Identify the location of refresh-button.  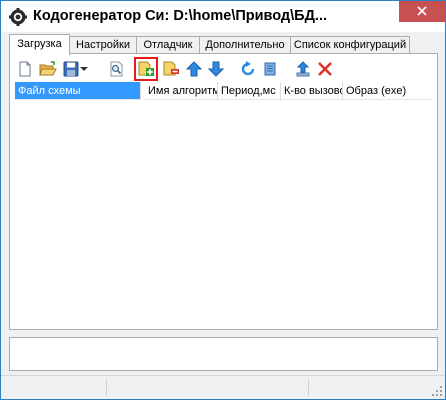
(248, 69).